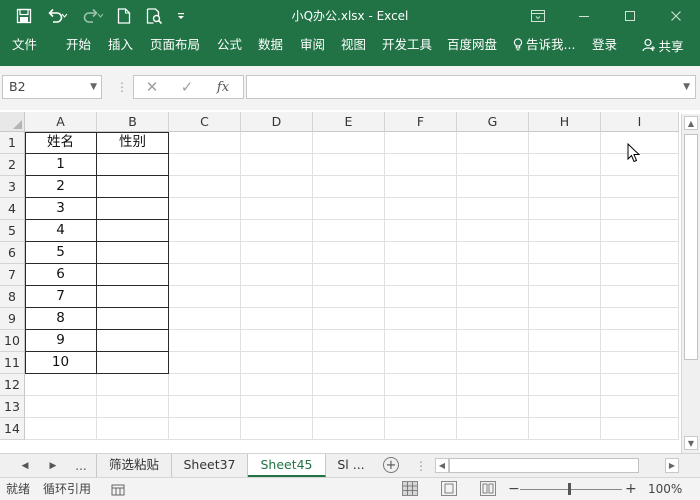 This screenshot has width=700, height=500. What do you see at coordinates (493, 209) in the screenshot?
I see `cell-g4` at bounding box center [493, 209].